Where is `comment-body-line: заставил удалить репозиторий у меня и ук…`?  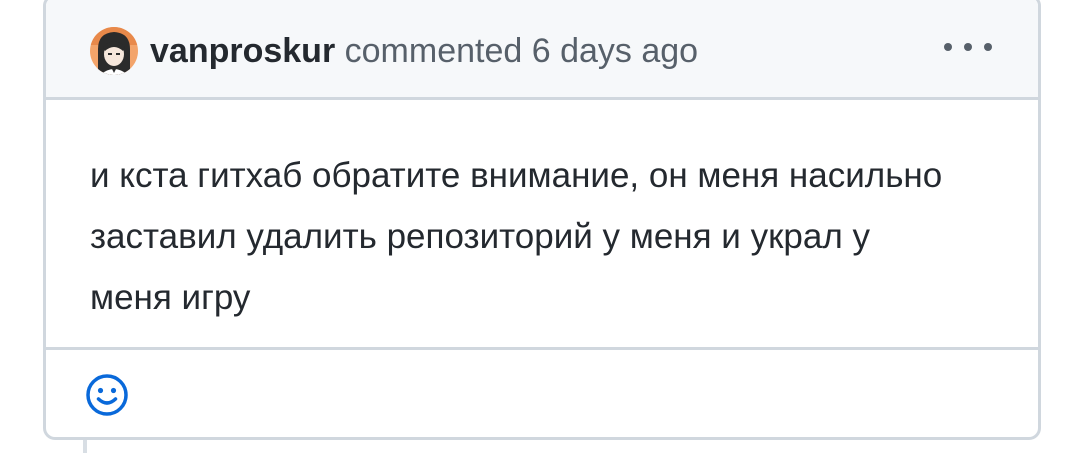
comment-body-line: заставил удалить репозиторий у меня и ук… is located at coordinates (480, 236).